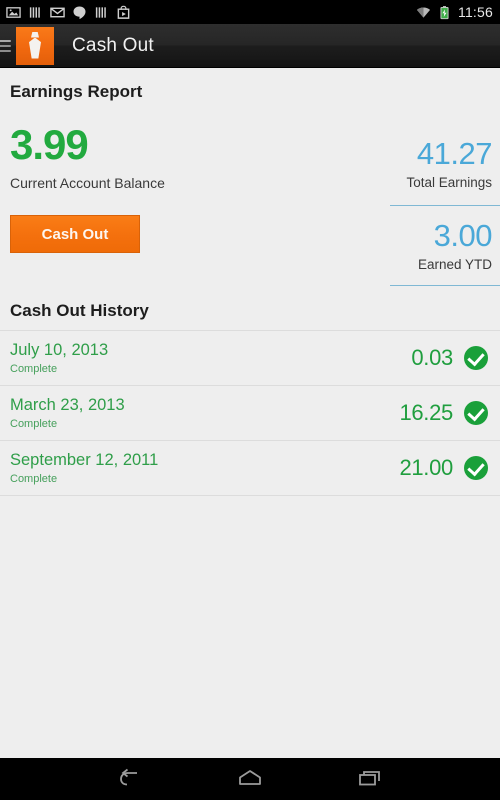 This screenshot has width=500, height=800. Describe the element at coordinates (13, 12) in the screenshot. I see `screenshot-icon` at that location.